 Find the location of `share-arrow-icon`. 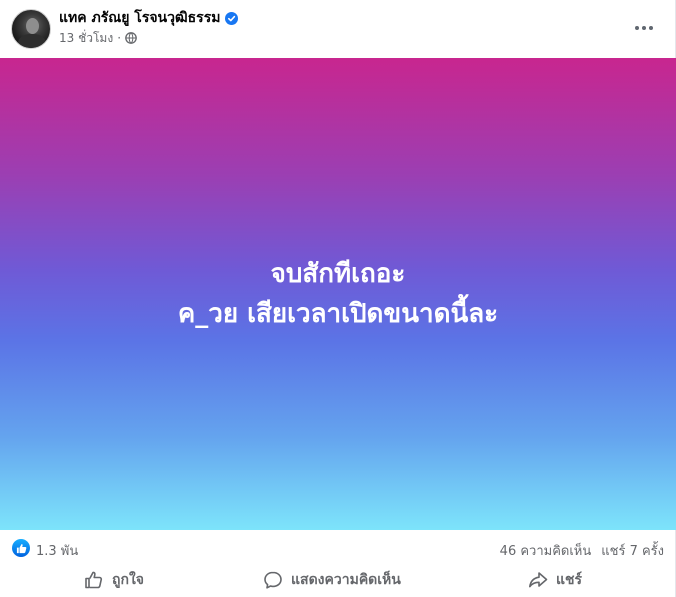

share-arrow-icon is located at coordinates (538, 580).